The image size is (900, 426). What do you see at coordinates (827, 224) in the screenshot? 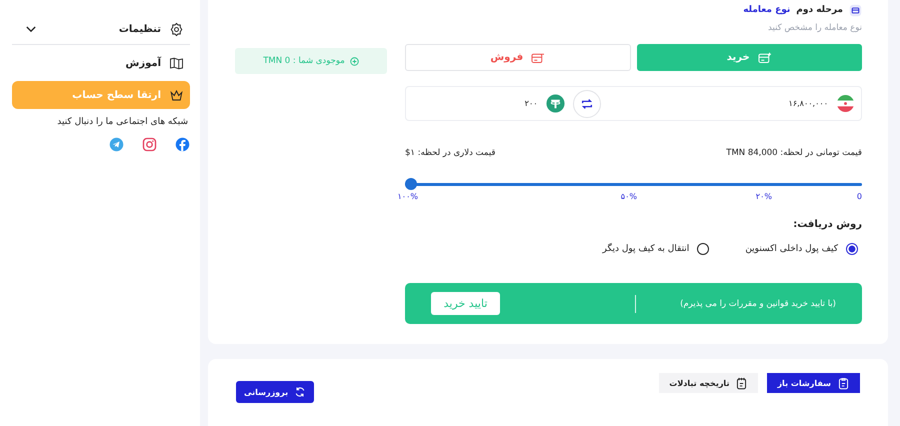
I see `delivery-label: روش دریافت:` at bounding box center [827, 224].